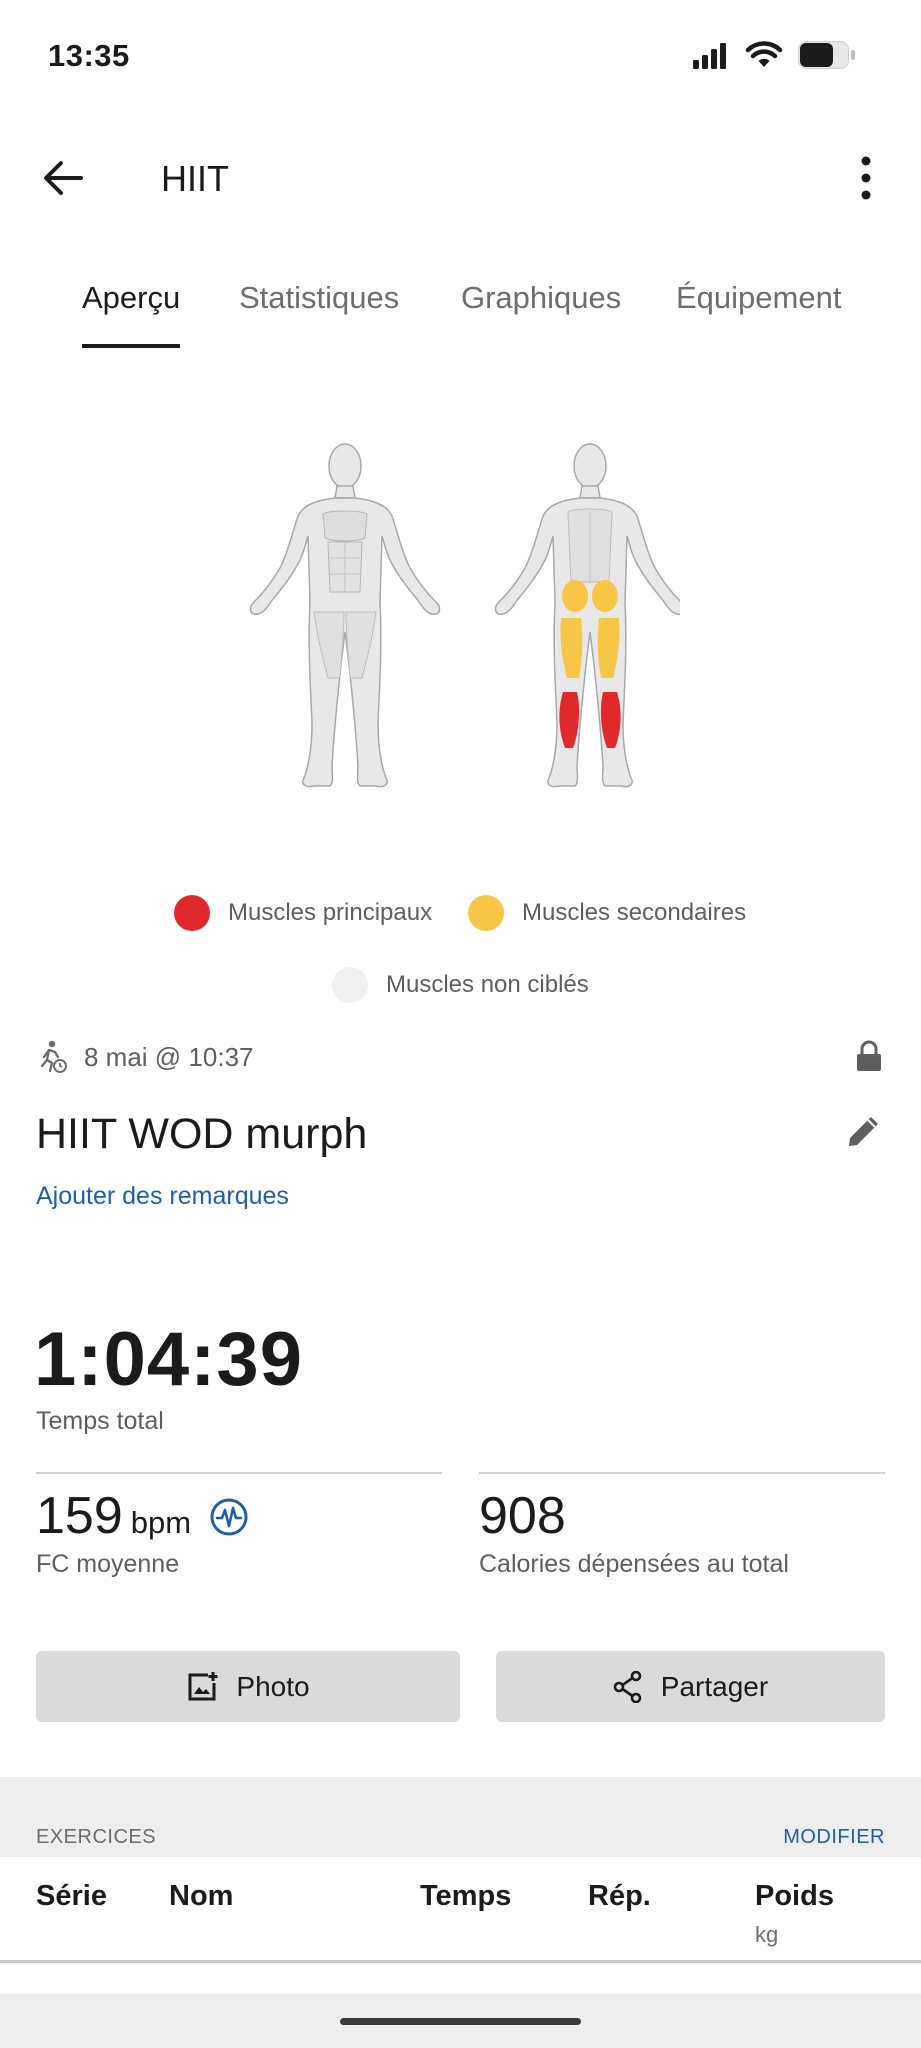 The image size is (921, 2048). What do you see at coordinates (794, 1896) in the screenshot?
I see `column-header-weight: Poids` at bounding box center [794, 1896].